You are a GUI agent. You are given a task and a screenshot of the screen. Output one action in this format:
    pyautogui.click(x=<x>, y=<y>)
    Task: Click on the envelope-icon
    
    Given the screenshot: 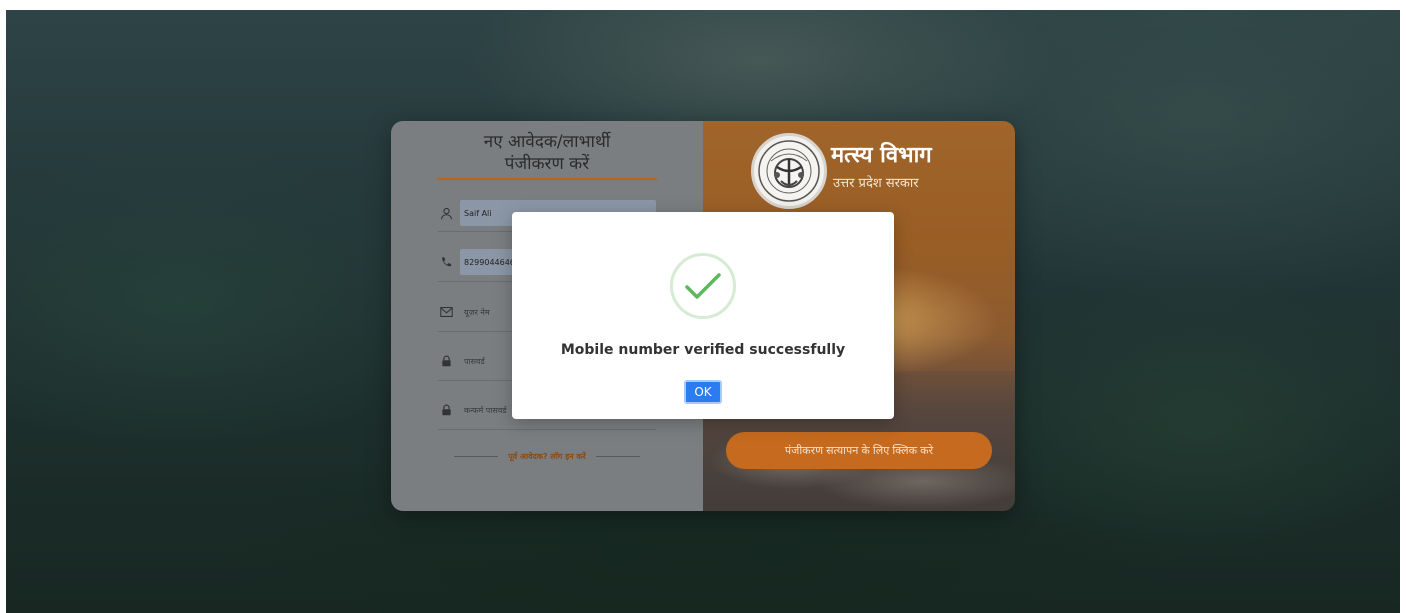 What is the action you would take?
    pyautogui.click(x=446, y=312)
    